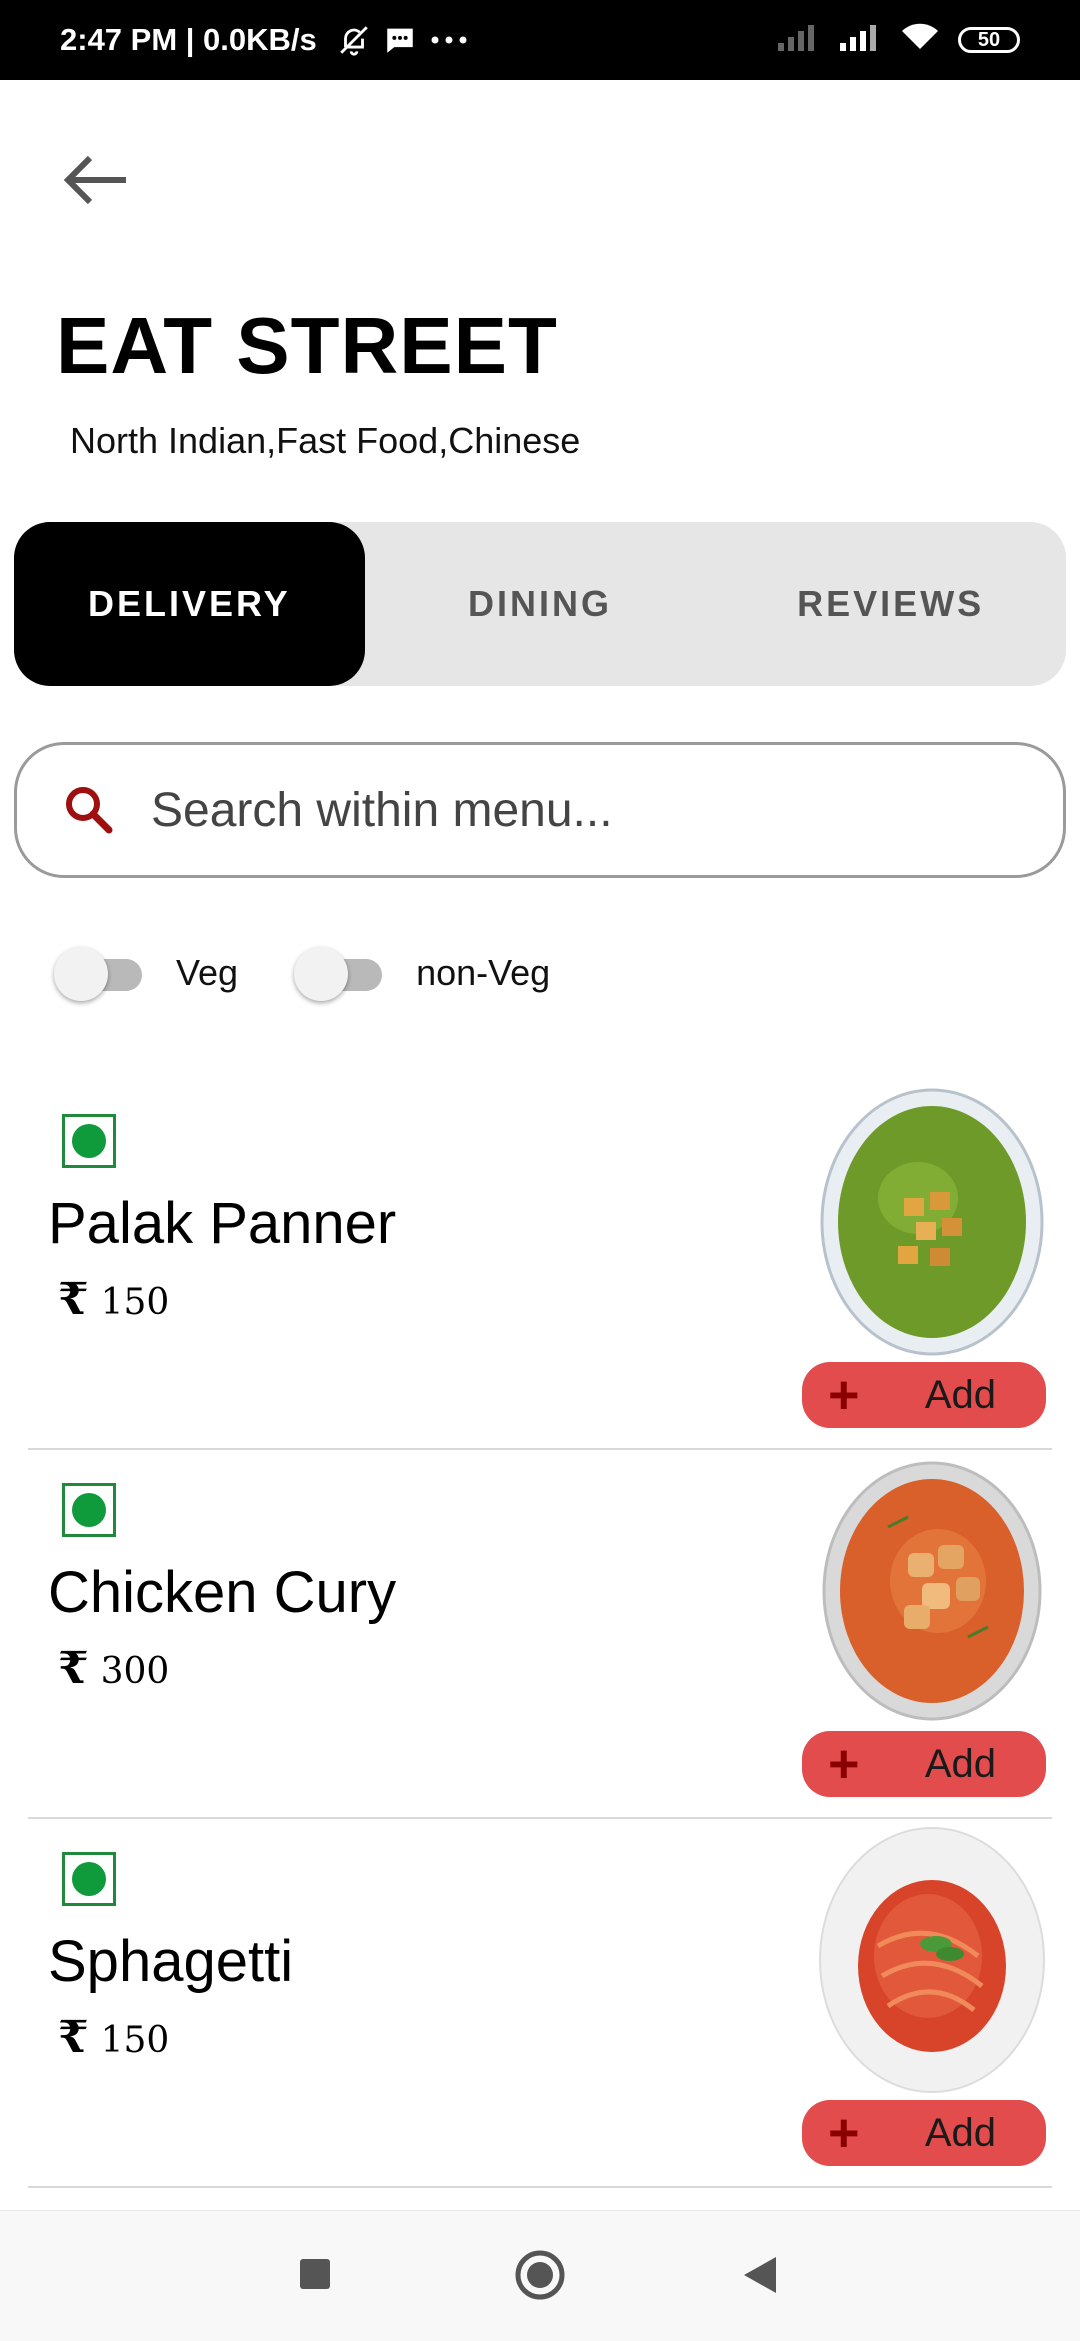 The height and width of the screenshot is (2341, 1080). What do you see at coordinates (222, 1592) in the screenshot?
I see `item-name: Chicken Cury` at bounding box center [222, 1592].